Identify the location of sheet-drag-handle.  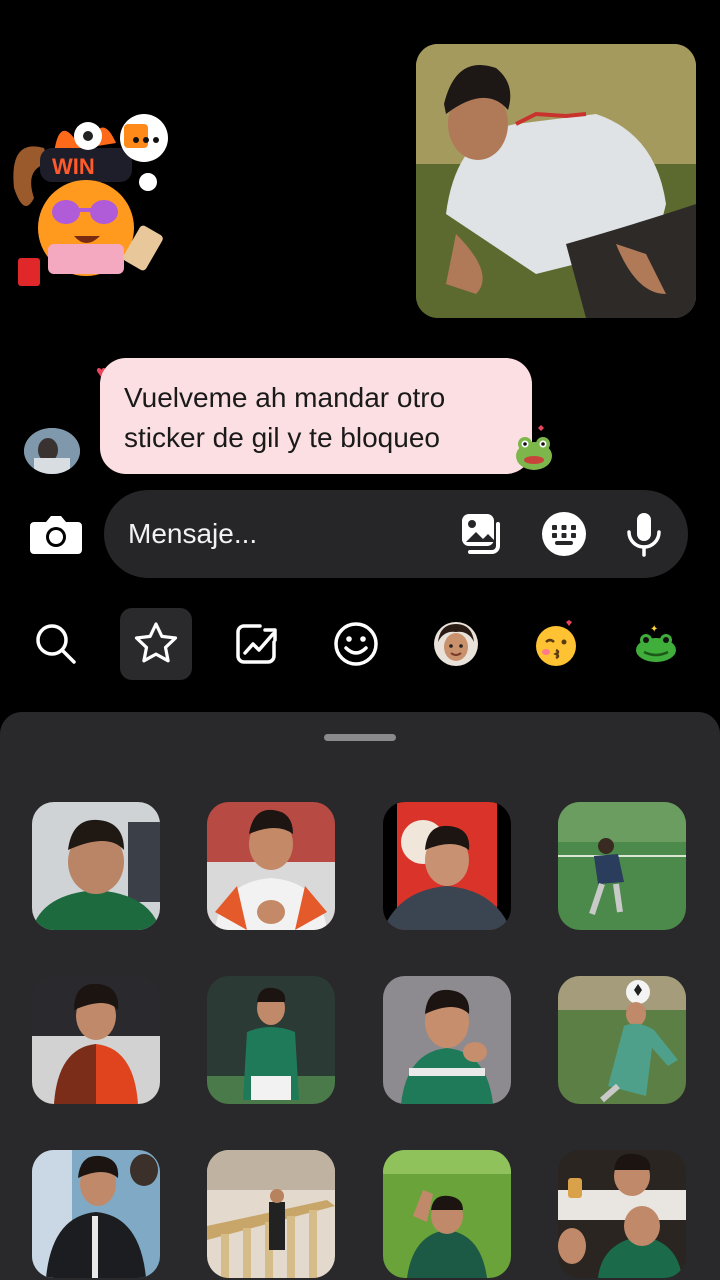
(360, 737).